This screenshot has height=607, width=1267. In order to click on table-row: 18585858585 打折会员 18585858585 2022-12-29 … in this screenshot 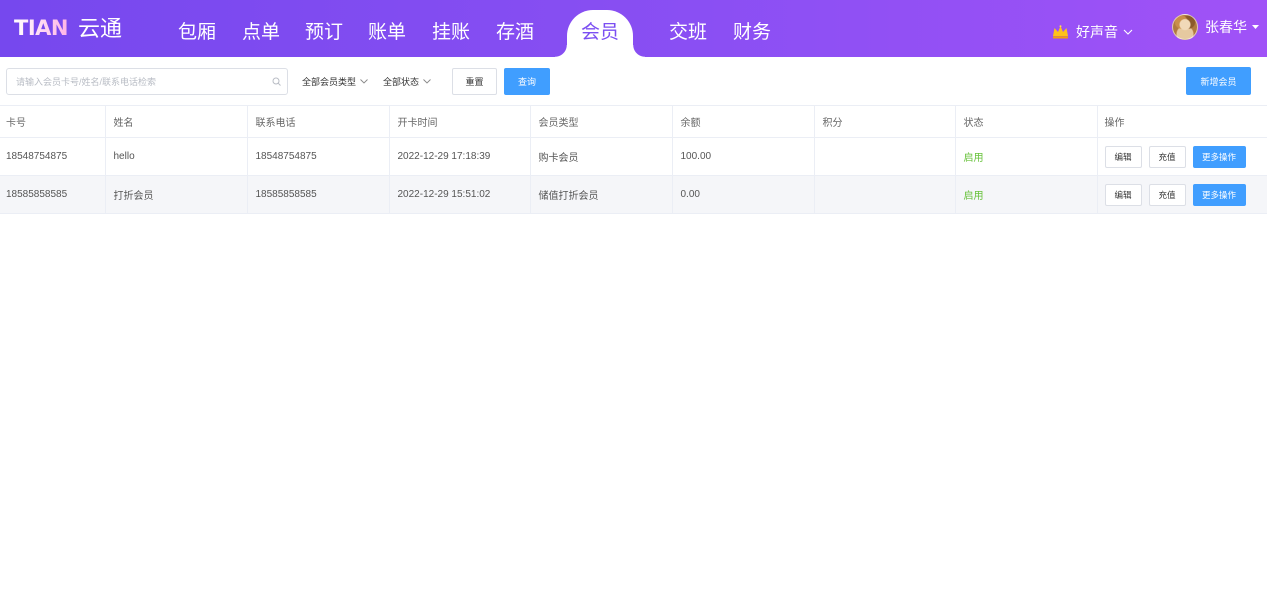, I will do `click(633, 194)`.